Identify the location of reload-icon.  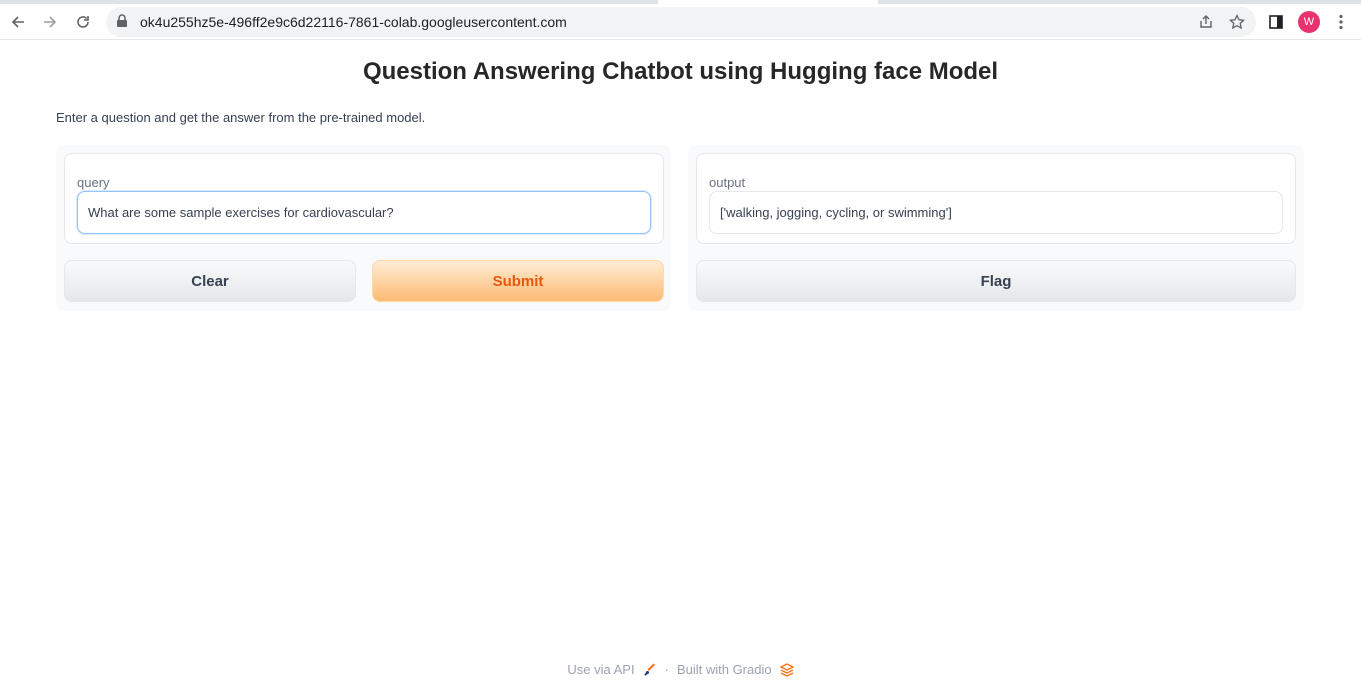
(83, 22).